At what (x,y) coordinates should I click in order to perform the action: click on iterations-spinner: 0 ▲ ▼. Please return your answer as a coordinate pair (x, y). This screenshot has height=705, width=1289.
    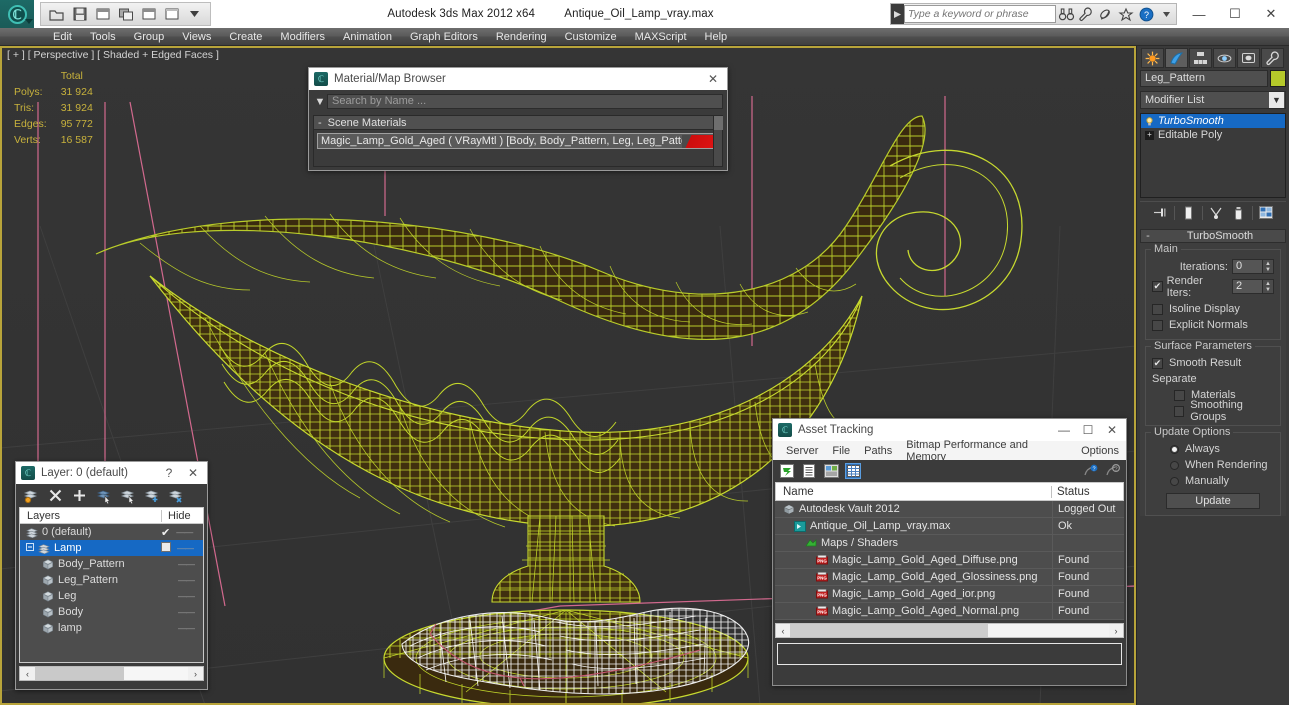
    Looking at the image, I should click on (1253, 266).